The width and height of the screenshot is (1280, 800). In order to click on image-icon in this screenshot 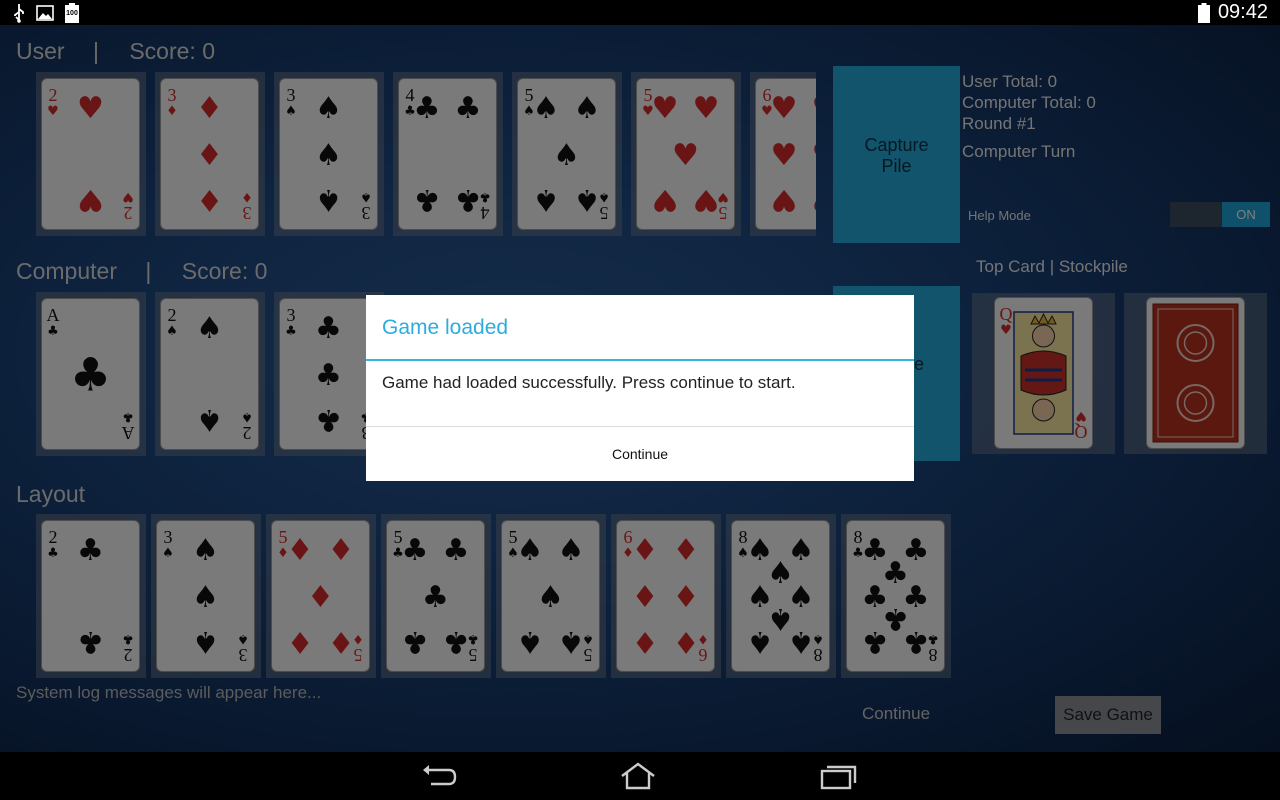, I will do `click(45, 13)`.